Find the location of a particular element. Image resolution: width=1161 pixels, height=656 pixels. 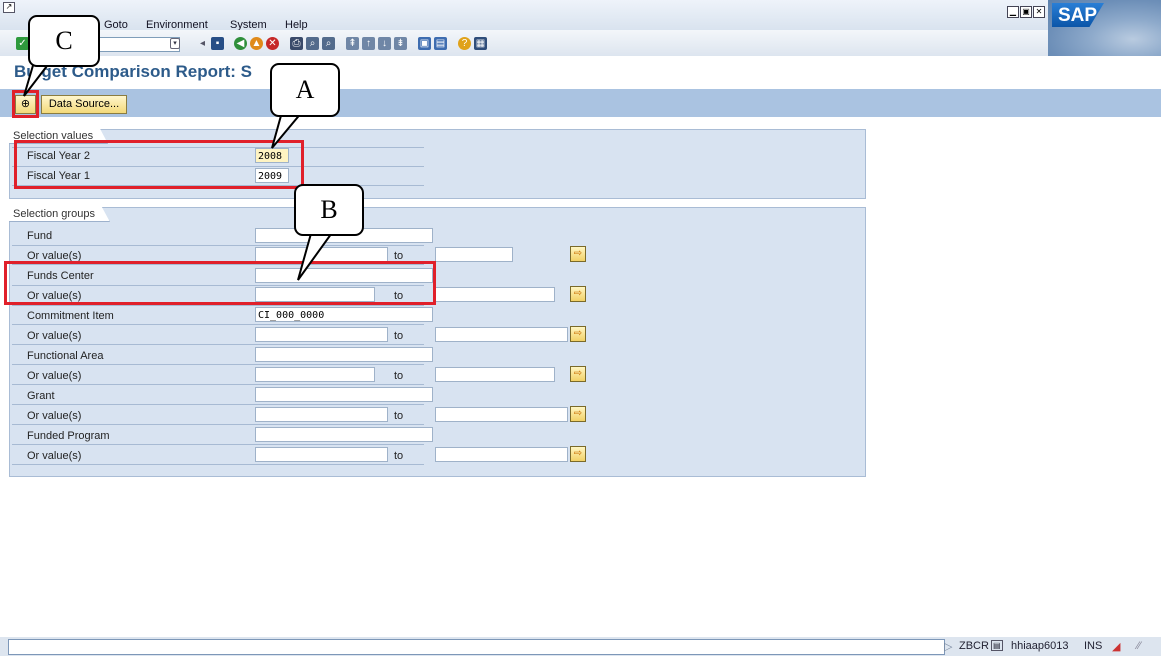

execute-highlight-box is located at coordinates (25, 104).